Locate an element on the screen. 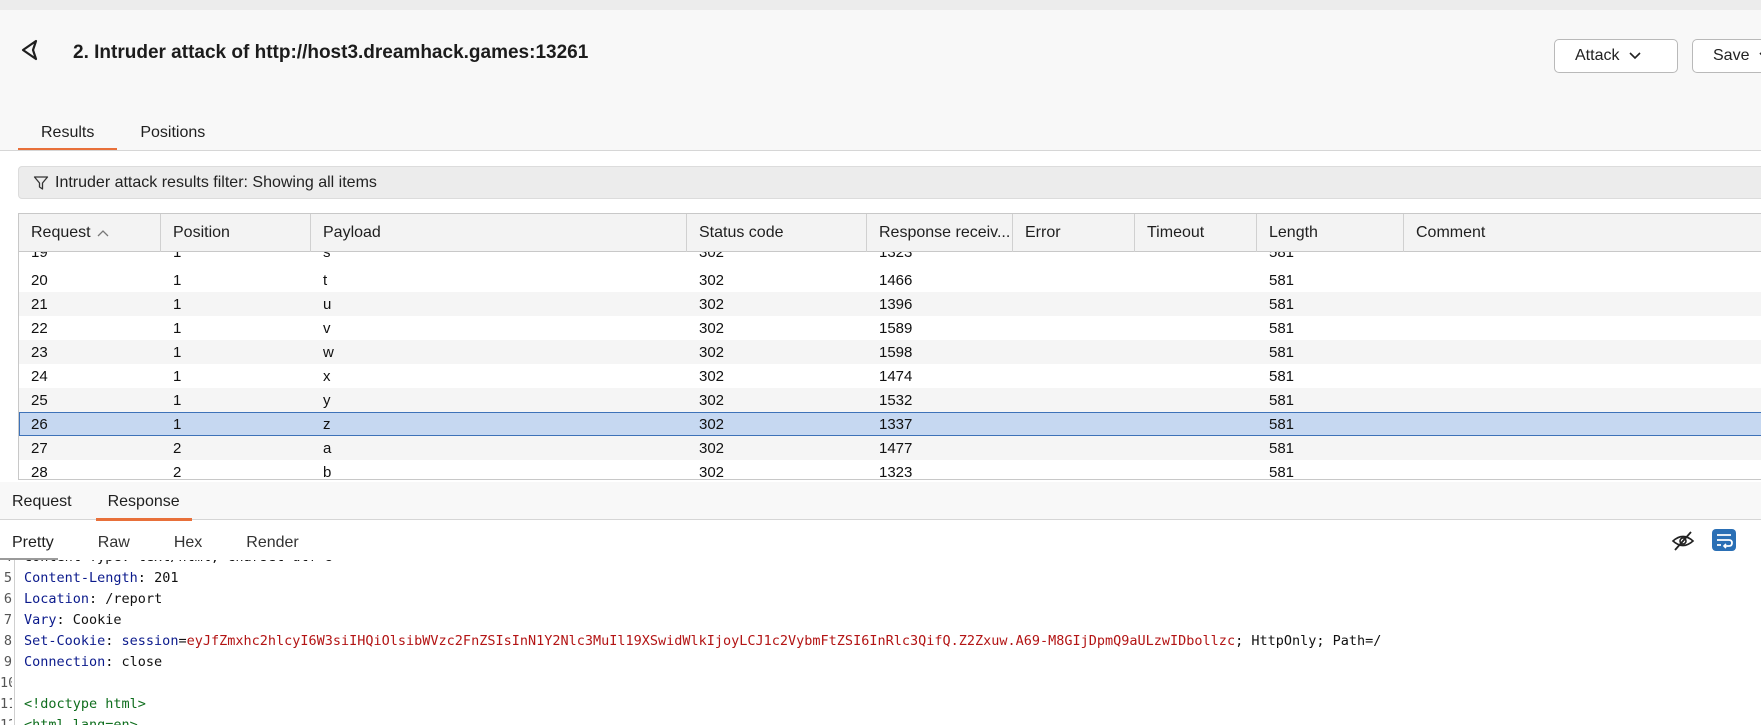 The width and height of the screenshot is (1761, 725). html-markup: <html lang=en> is located at coordinates (81, 721).